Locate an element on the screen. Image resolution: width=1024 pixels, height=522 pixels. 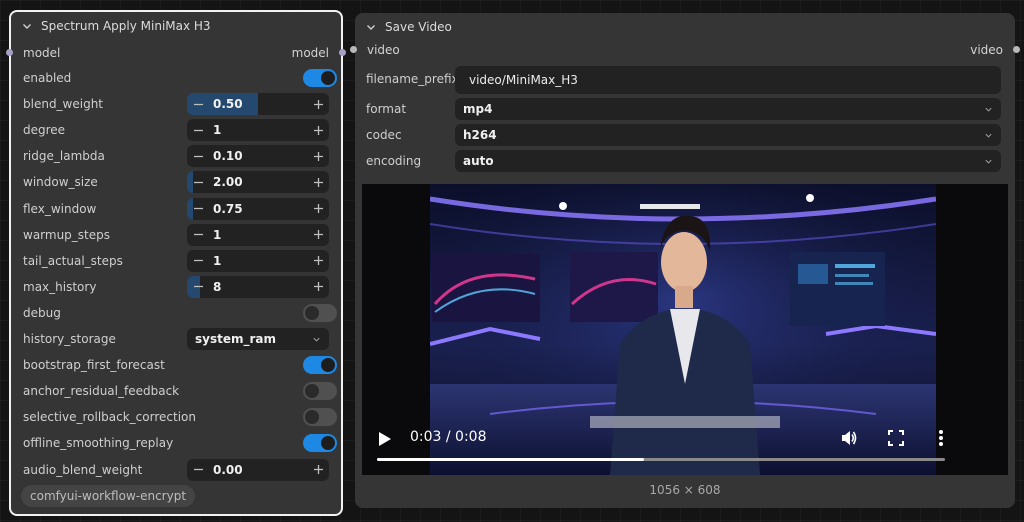
video-dimensions: 1056 × 608 is located at coordinates (685, 490).